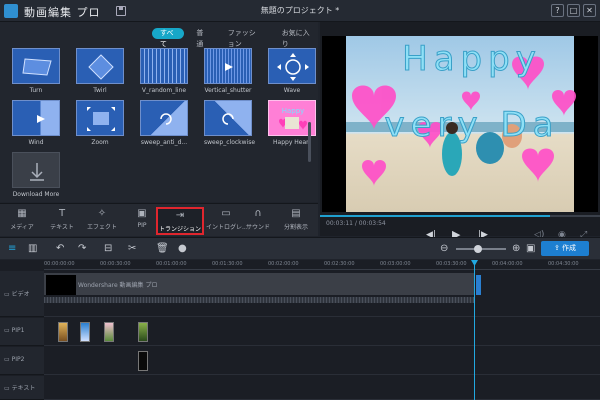 This screenshot has width=600, height=400. What do you see at coordinates (293, 111) in the screenshot?
I see `svg-text: Happy` at bounding box center [293, 111].